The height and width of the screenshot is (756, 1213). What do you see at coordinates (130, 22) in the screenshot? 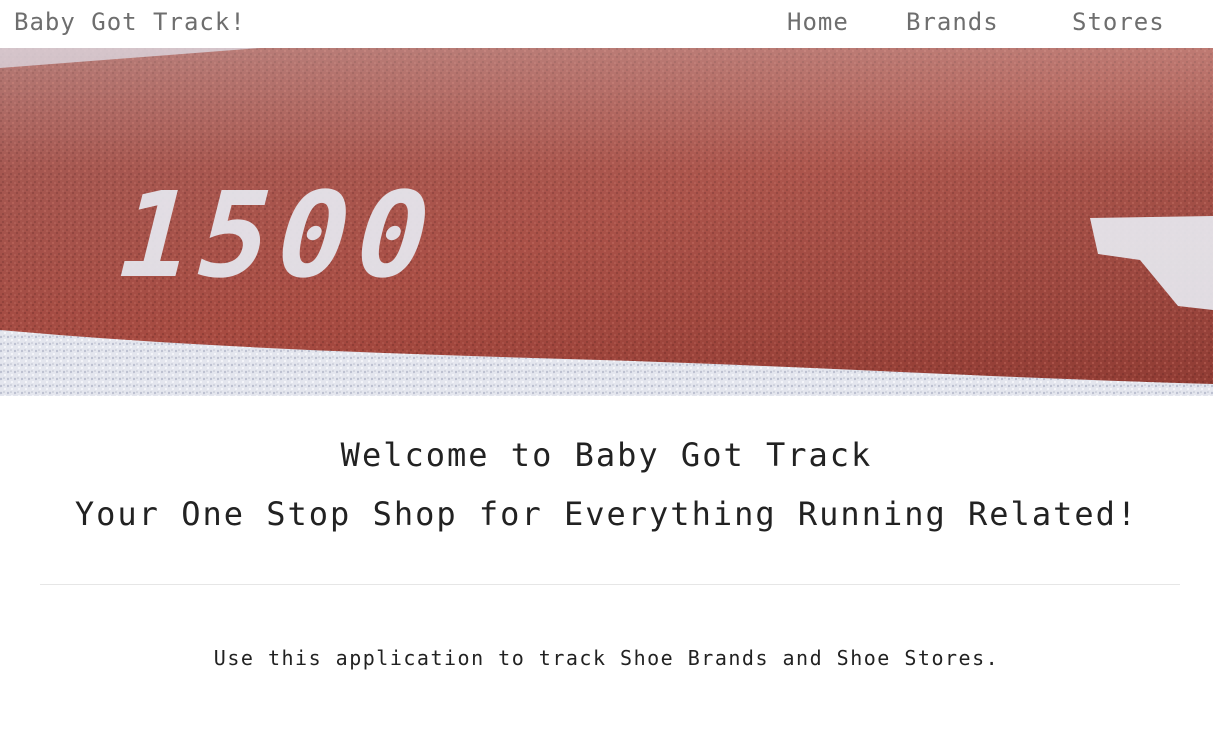
I see `brand-link: Baby Got Track!` at bounding box center [130, 22].